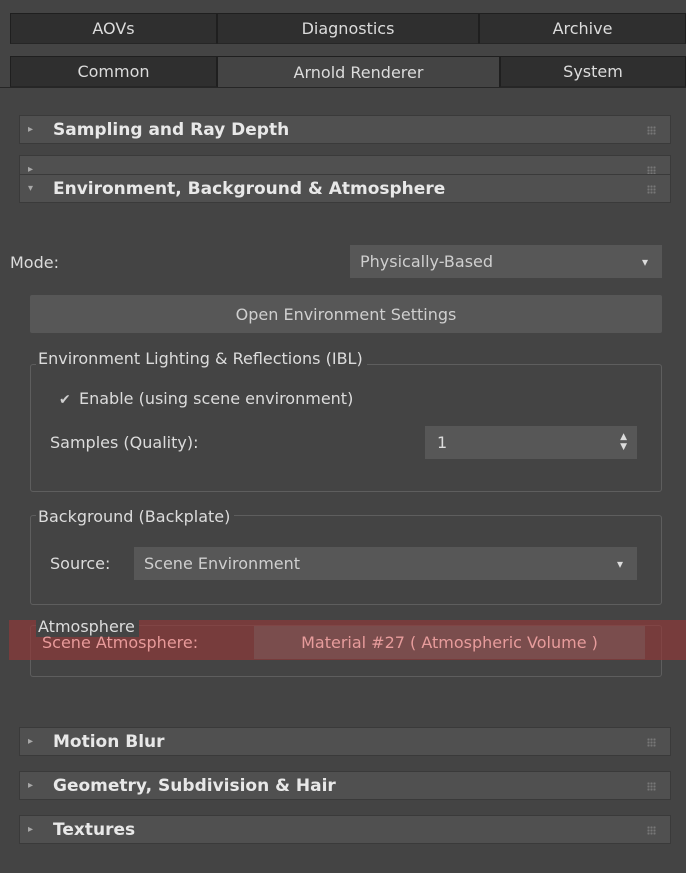 The image size is (686, 873). I want to click on samples-value: 1, so click(442, 442).